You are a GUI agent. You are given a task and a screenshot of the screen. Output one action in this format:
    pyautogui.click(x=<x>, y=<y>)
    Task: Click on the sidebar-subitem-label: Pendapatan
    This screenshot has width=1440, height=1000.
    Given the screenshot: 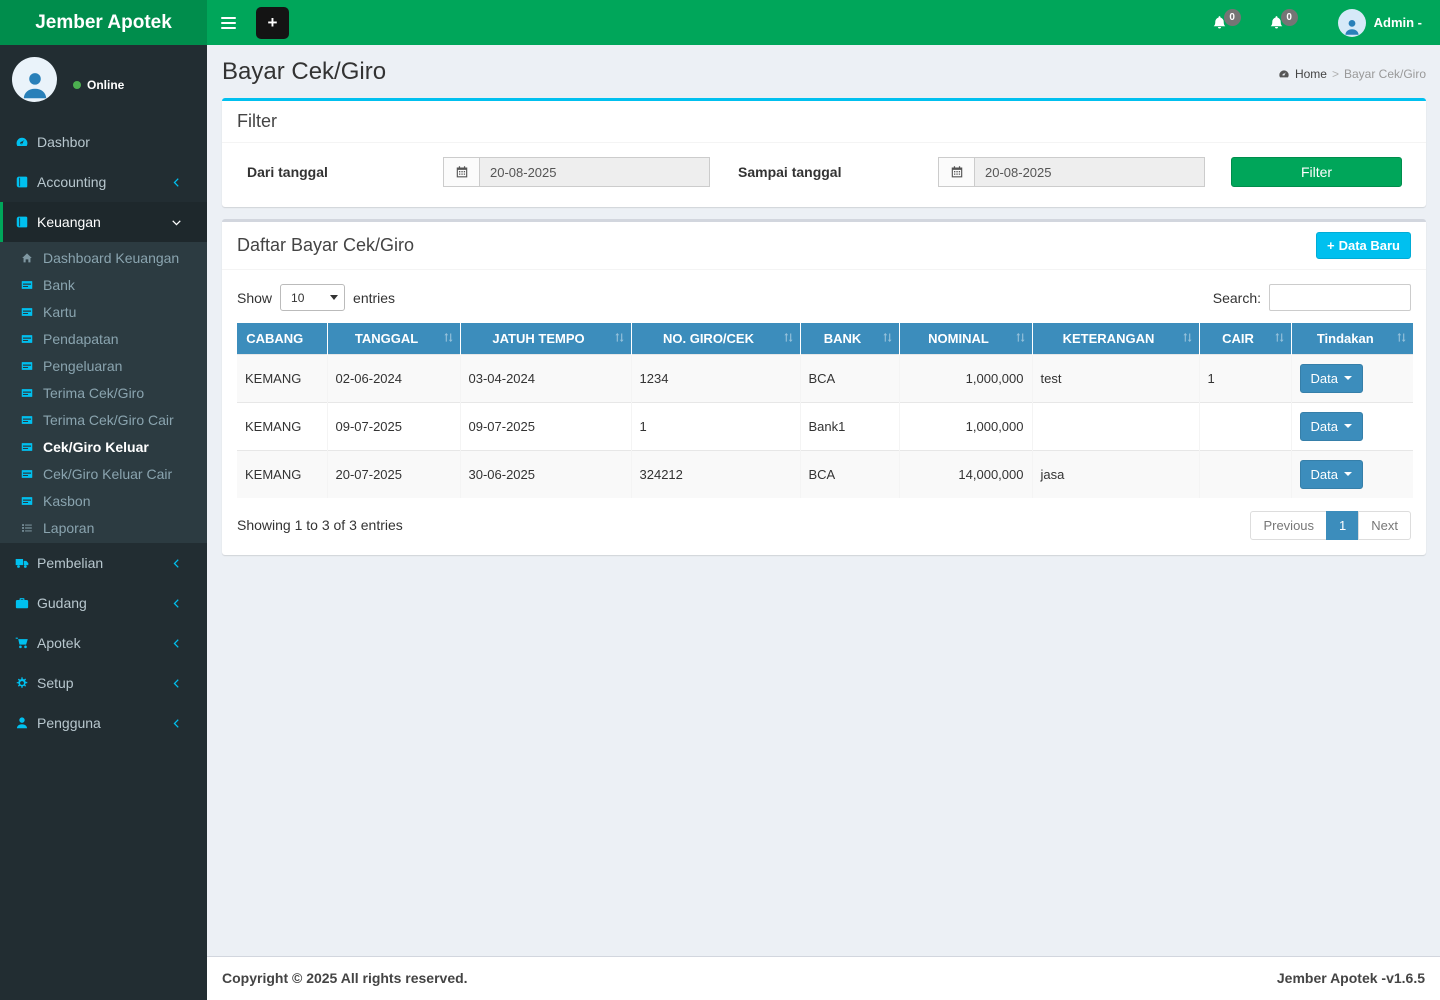 What is the action you would take?
    pyautogui.click(x=81, y=338)
    